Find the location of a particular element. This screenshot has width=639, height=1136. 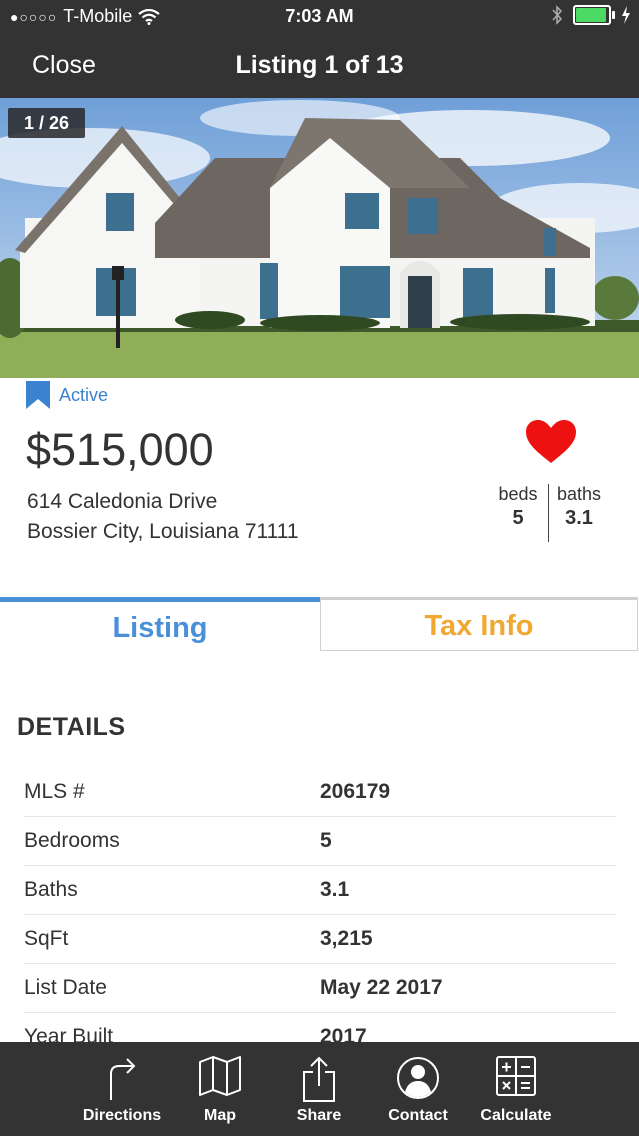

photo-counter: 1 / 26 is located at coordinates (46, 123).